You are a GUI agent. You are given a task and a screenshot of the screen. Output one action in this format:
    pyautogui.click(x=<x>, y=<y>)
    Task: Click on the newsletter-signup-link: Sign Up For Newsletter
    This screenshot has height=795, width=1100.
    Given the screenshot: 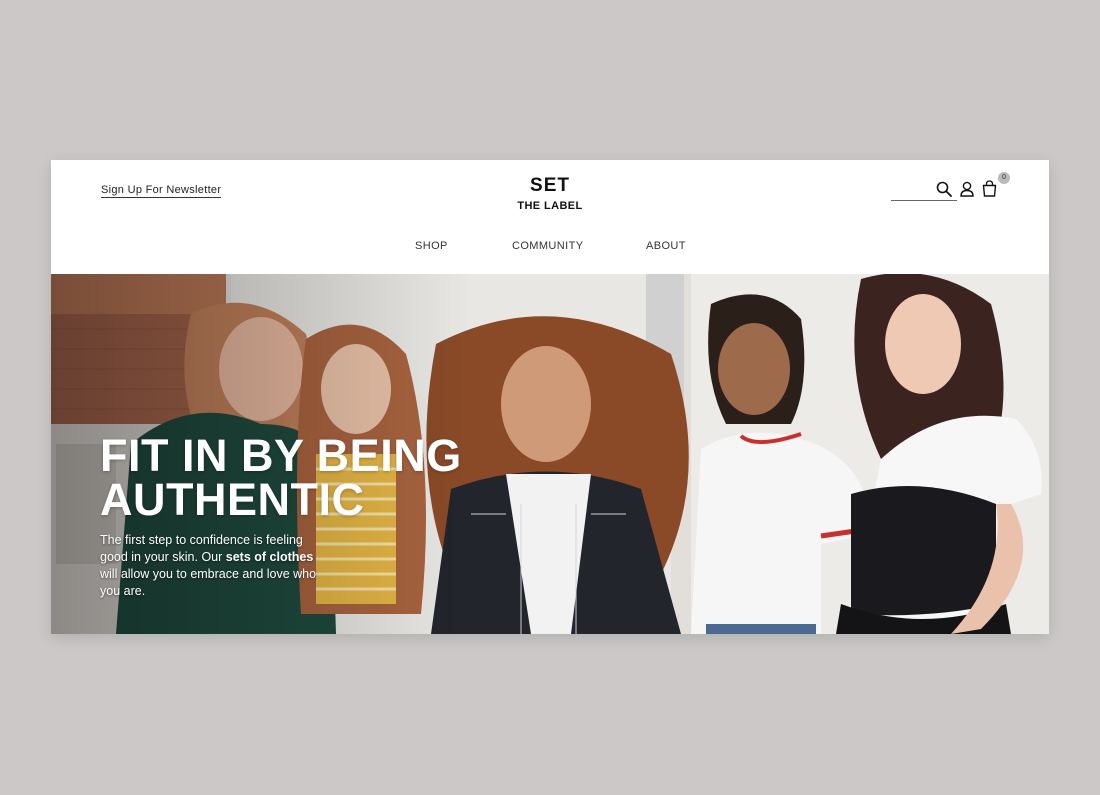 What is the action you would take?
    pyautogui.click(x=161, y=191)
    